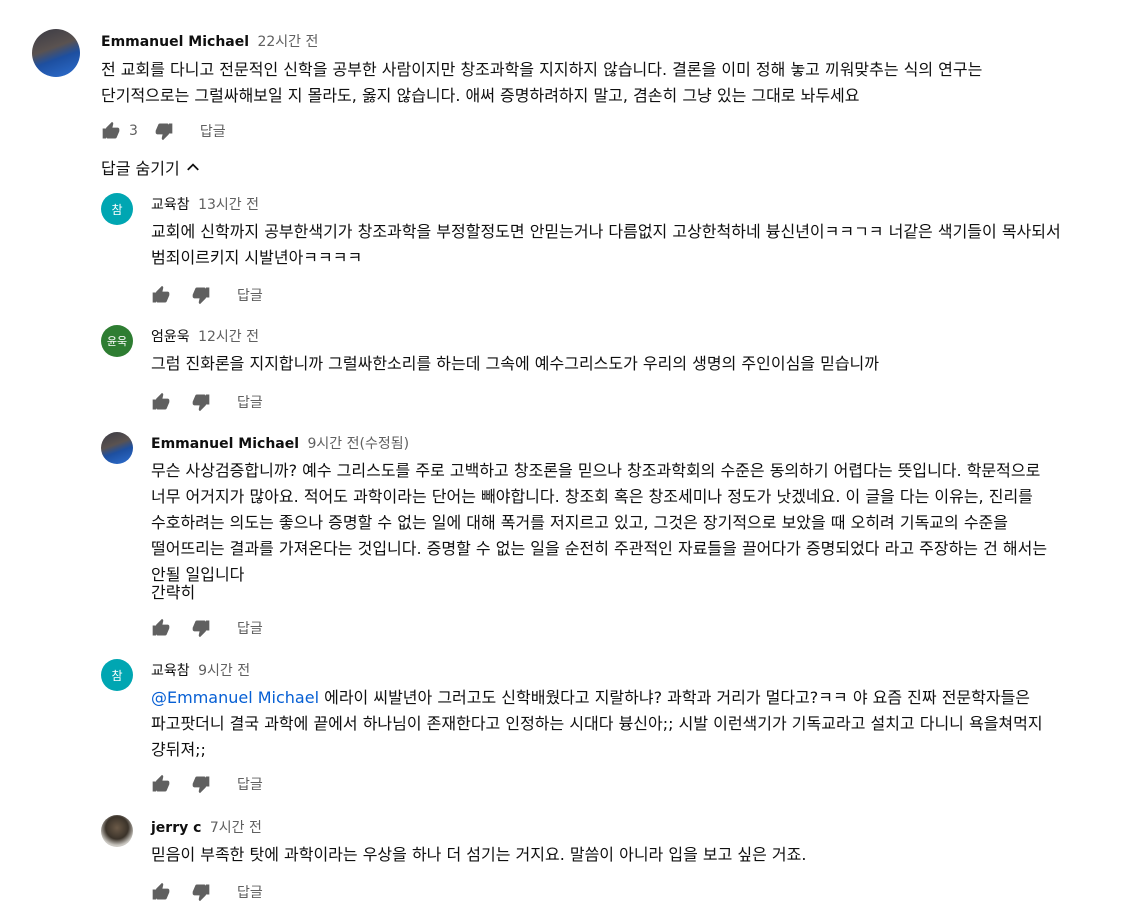 The width and height of the screenshot is (1129, 921). What do you see at coordinates (251, 593) in the screenshot?
I see `read-less-link: 간략히` at bounding box center [251, 593].